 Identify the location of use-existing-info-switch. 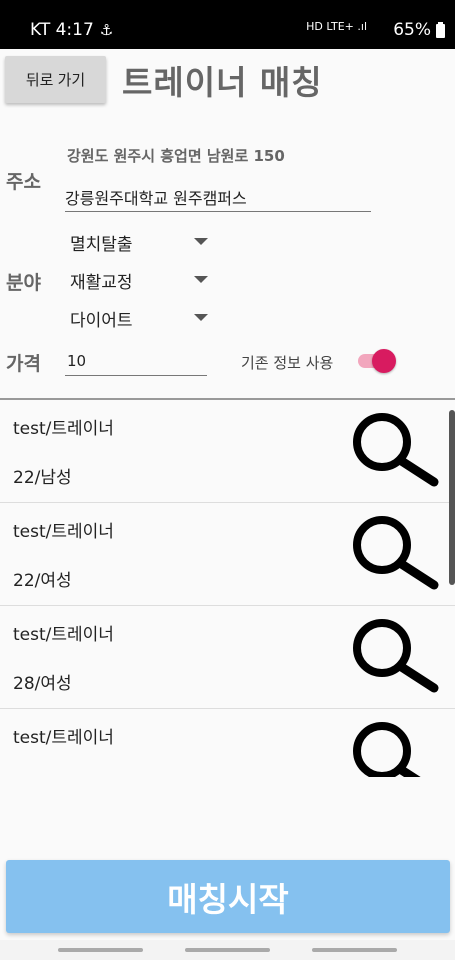
(376, 361).